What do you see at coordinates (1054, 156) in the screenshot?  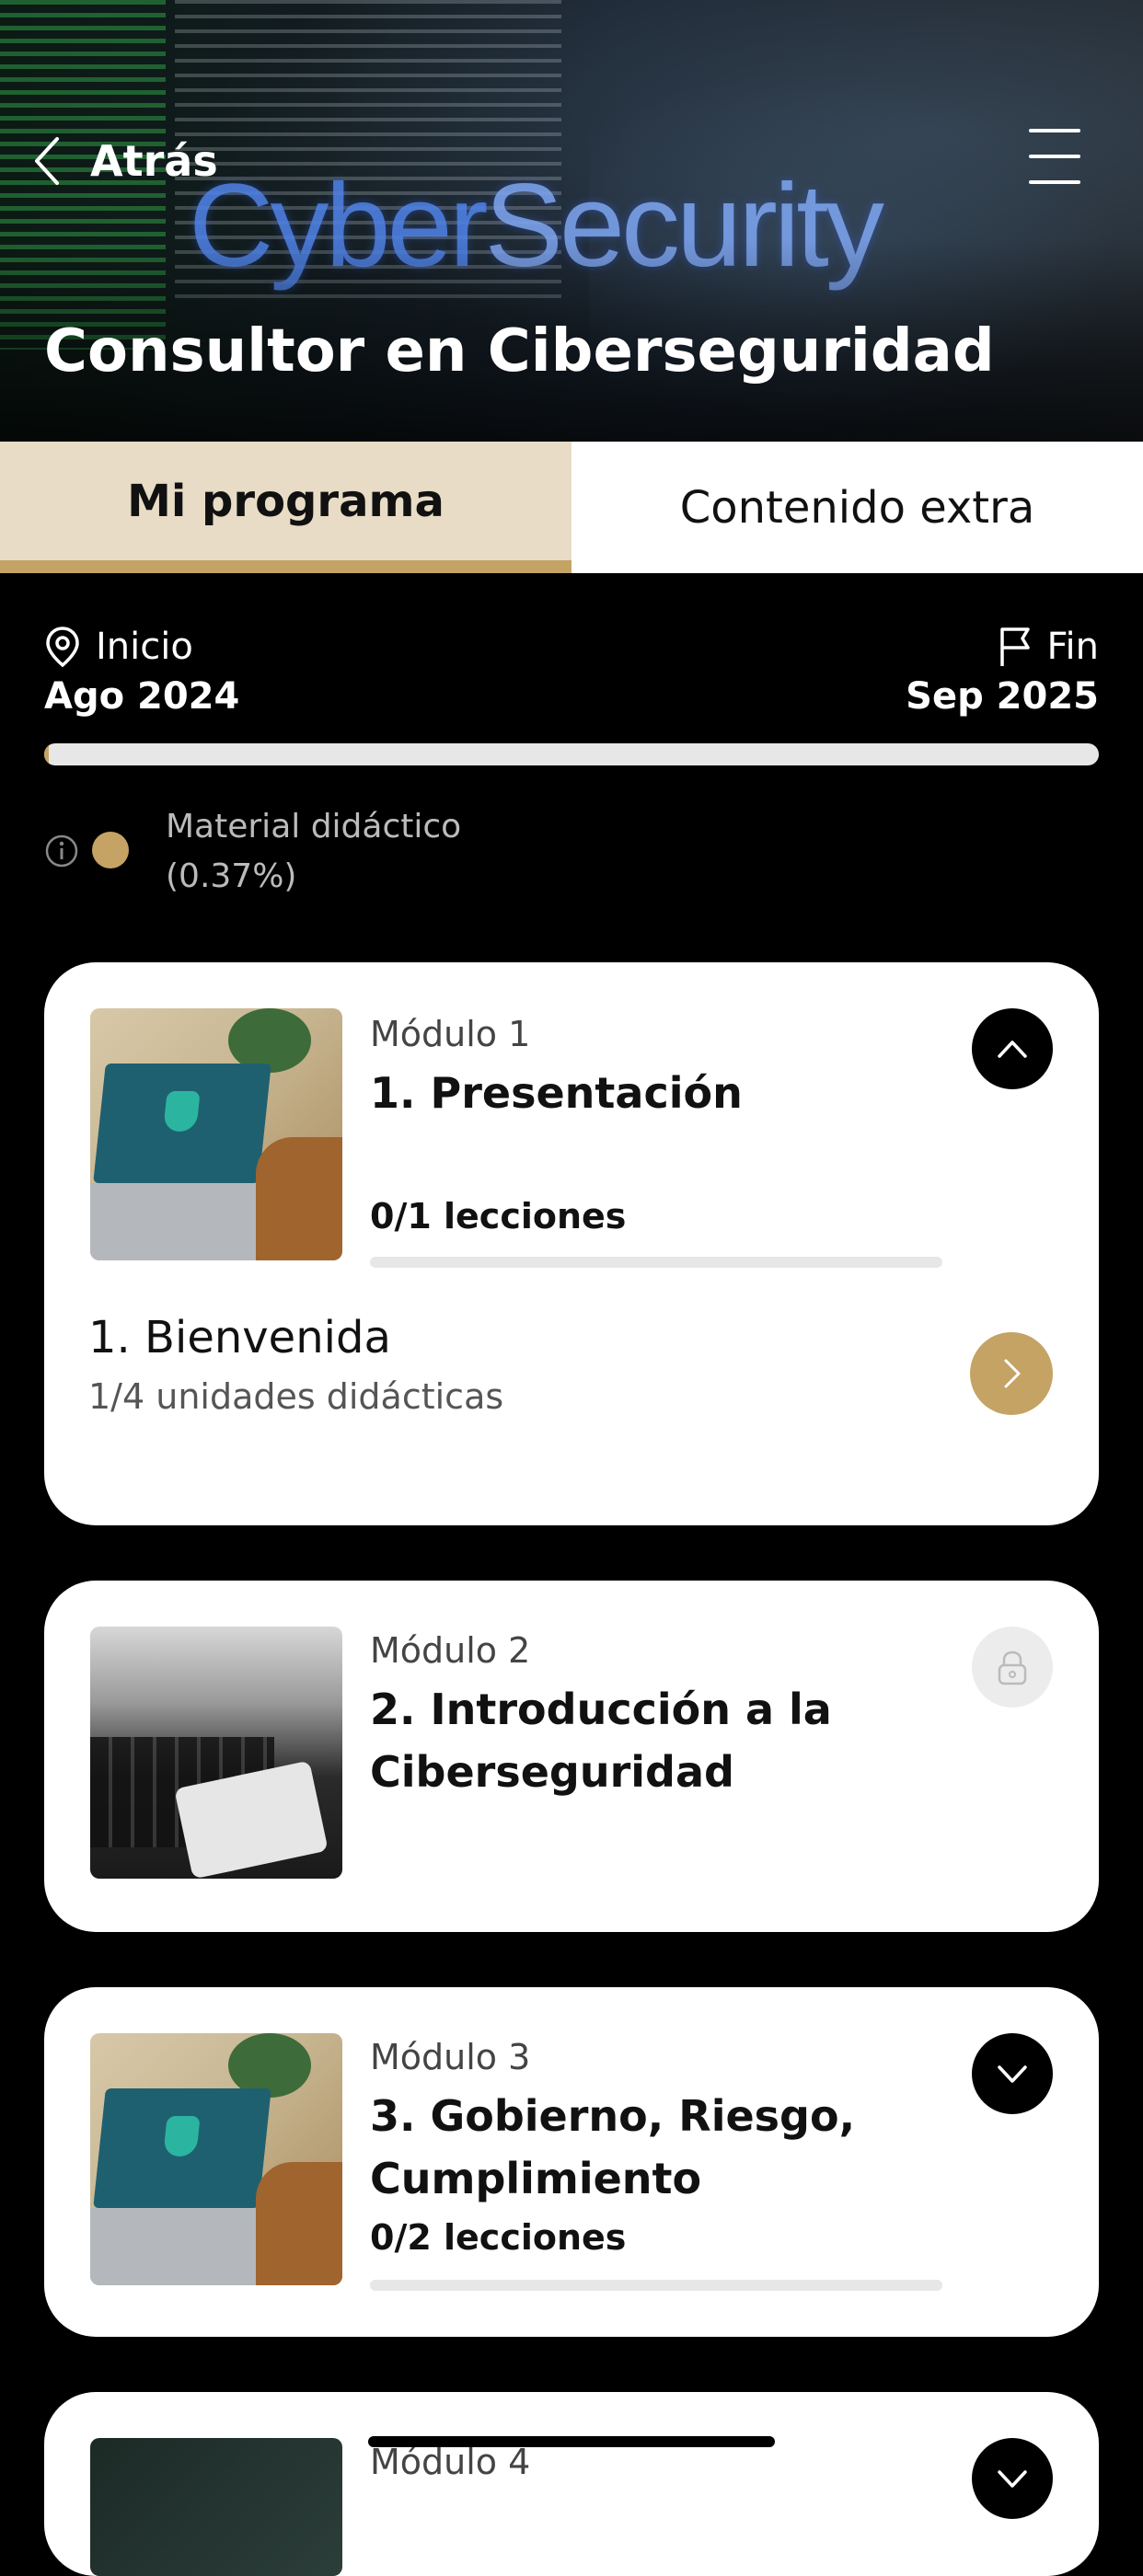 I see `menu-button` at bounding box center [1054, 156].